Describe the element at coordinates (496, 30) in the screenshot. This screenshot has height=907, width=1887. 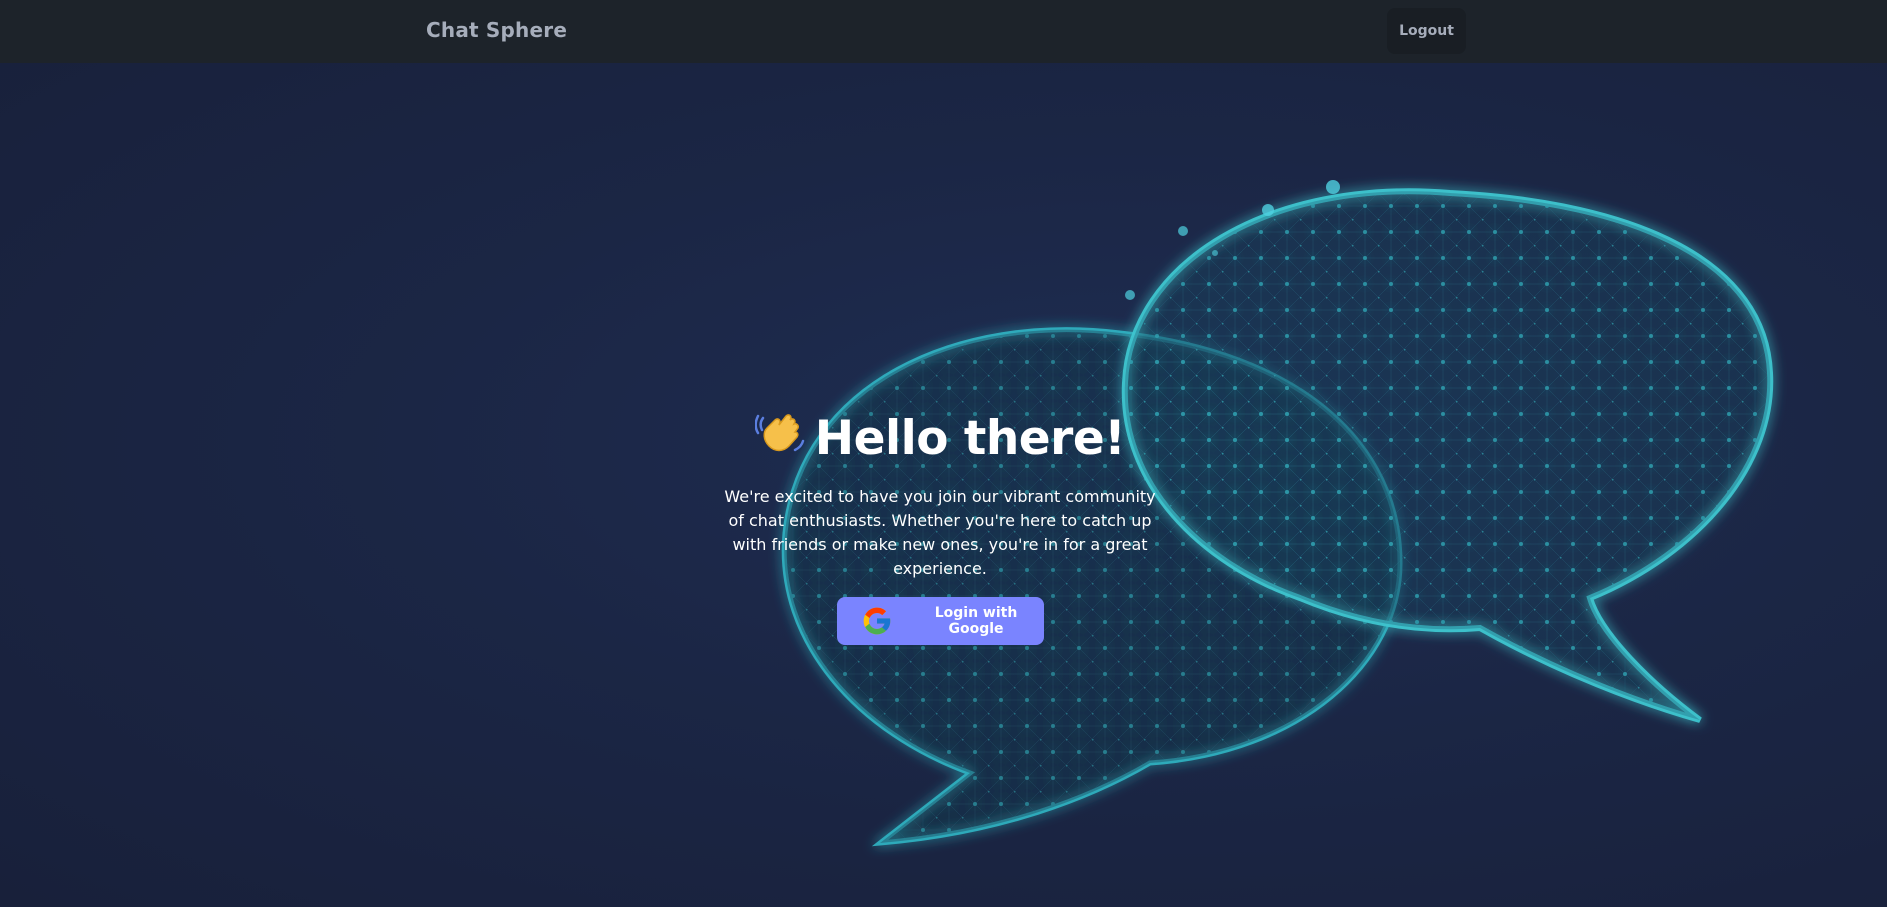
I see `brand-logo-text: Chat Sphere` at that location.